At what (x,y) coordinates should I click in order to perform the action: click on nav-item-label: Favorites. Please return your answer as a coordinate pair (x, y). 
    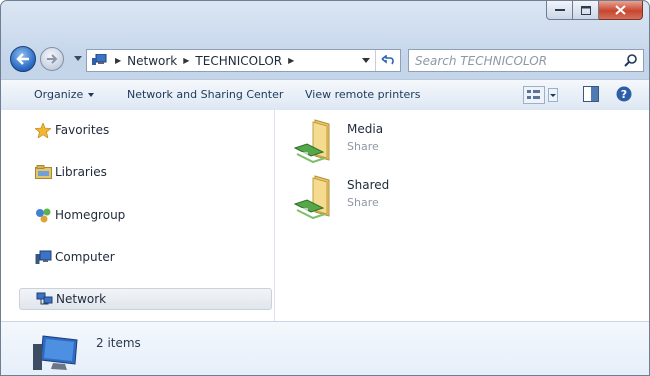
    Looking at the image, I should click on (82, 130).